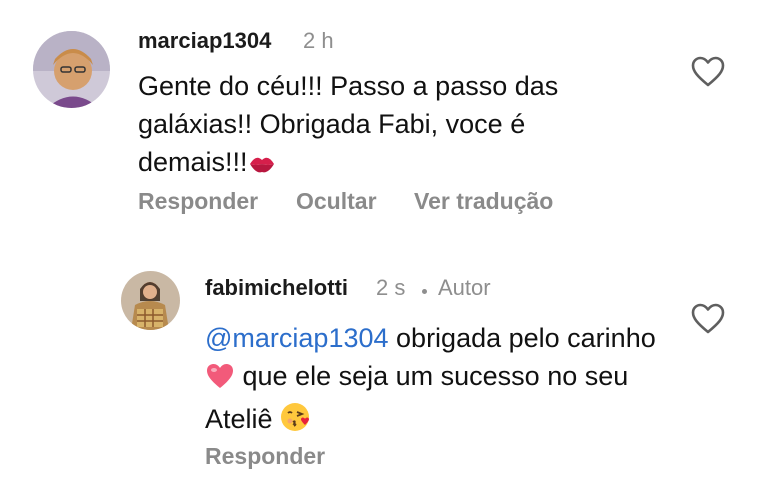  What do you see at coordinates (204, 41) in the screenshot?
I see `comment-username: marciap1304` at bounding box center [204, 41].